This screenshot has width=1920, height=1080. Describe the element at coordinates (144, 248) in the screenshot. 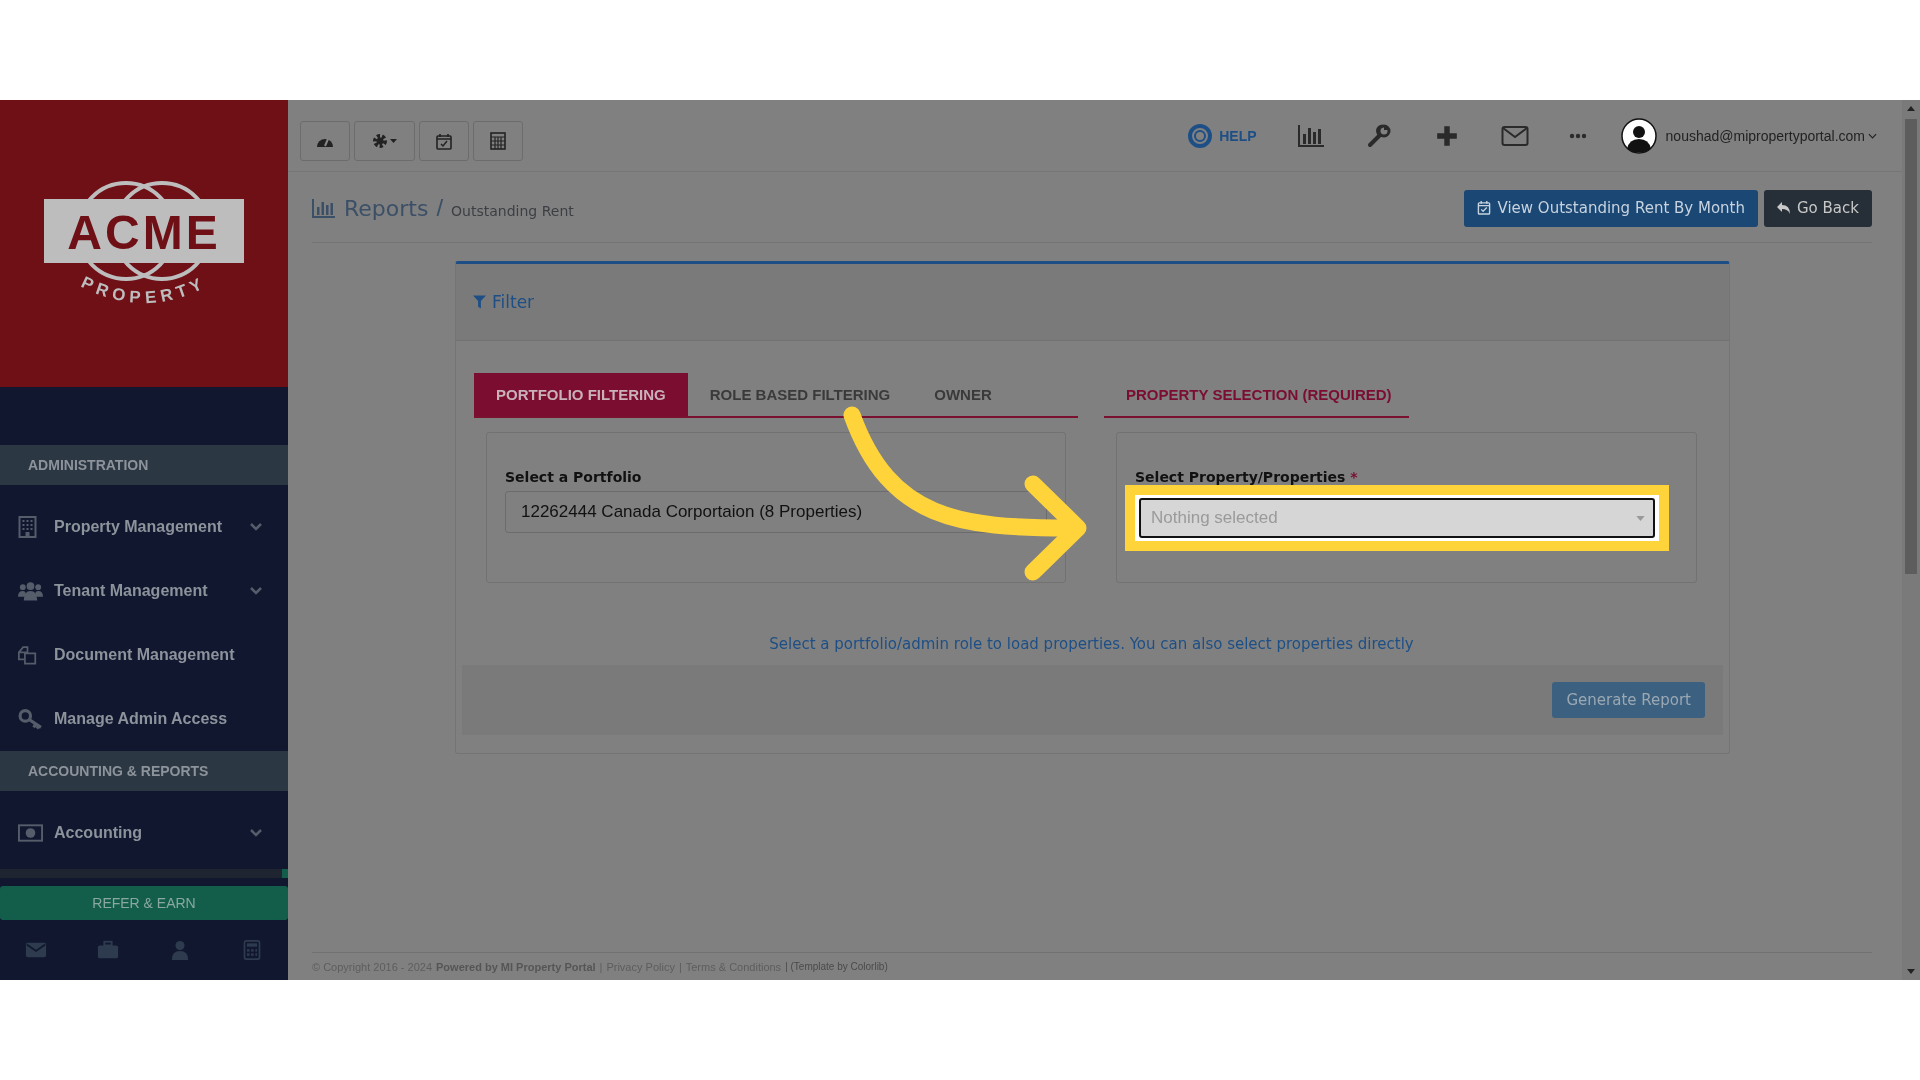

I see `logo: ACME PROPERTY` at that location.